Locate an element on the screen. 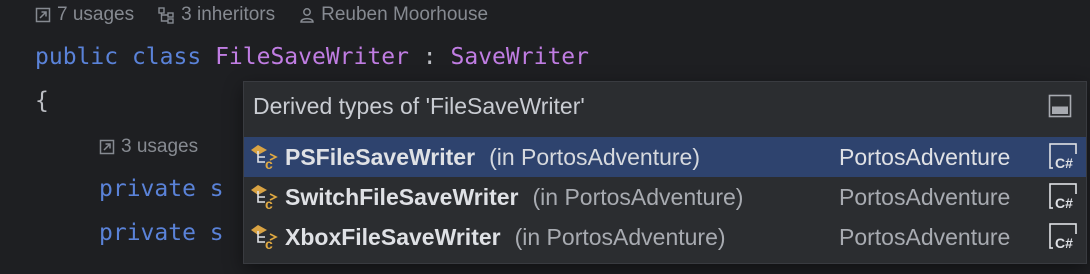 The width and height of the screenshot is (1090, 274). derived-type-name: XboxFileSaveWriter is located at coordinates (393, 236).